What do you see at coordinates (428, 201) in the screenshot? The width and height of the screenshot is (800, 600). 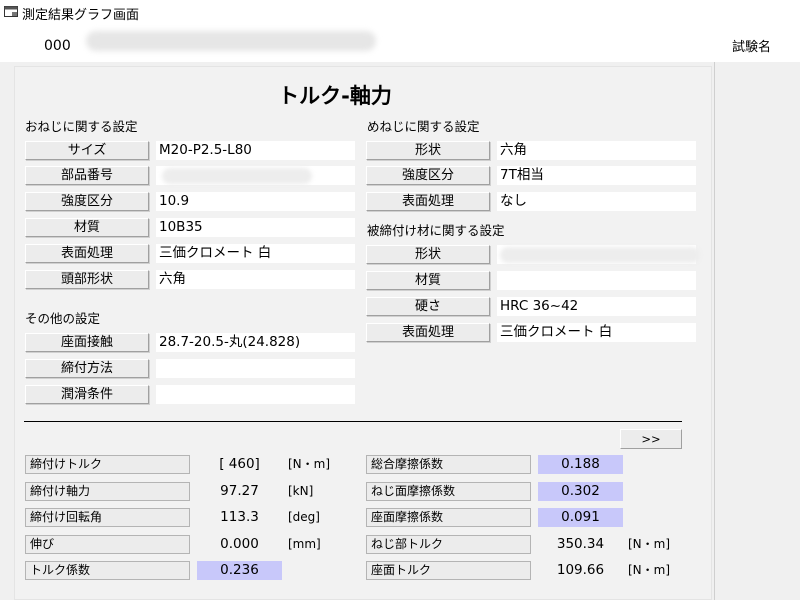 I see `nut-surface-label: 表面処理` at bounding box center [428, 201].